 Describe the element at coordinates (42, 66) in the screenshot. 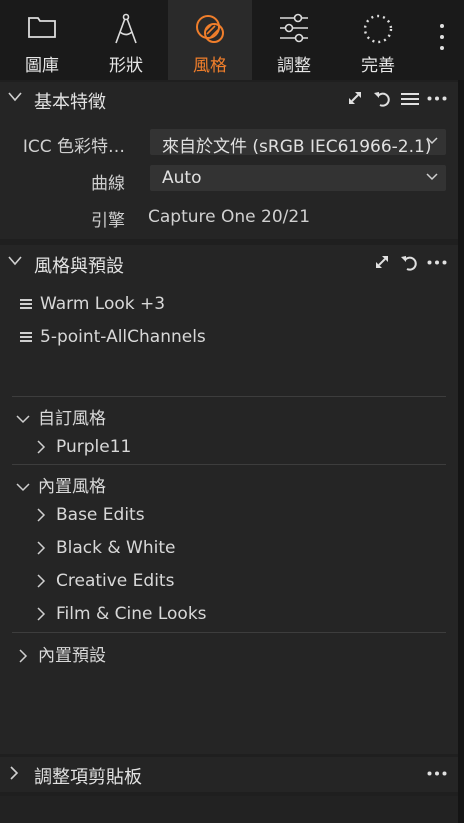

I see `tab-label: 圖庫` at that location.